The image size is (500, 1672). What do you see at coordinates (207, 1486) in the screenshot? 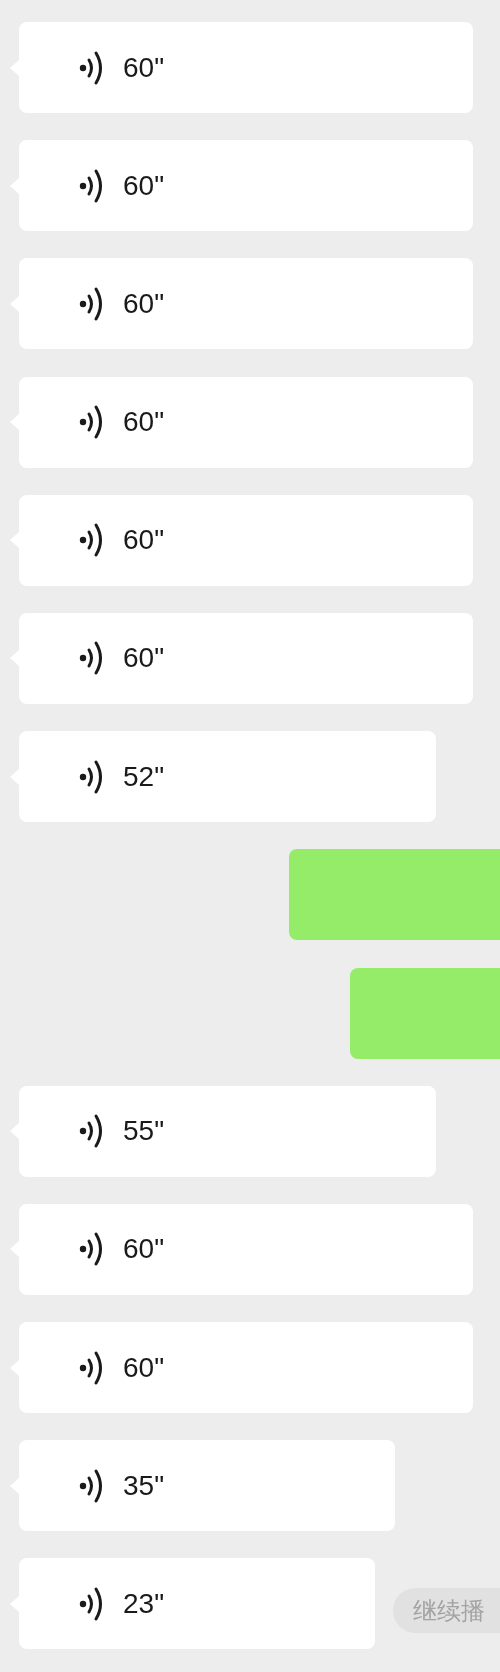
I see `voice-message-bubble: 35"` at bounding box center [207, 1486].